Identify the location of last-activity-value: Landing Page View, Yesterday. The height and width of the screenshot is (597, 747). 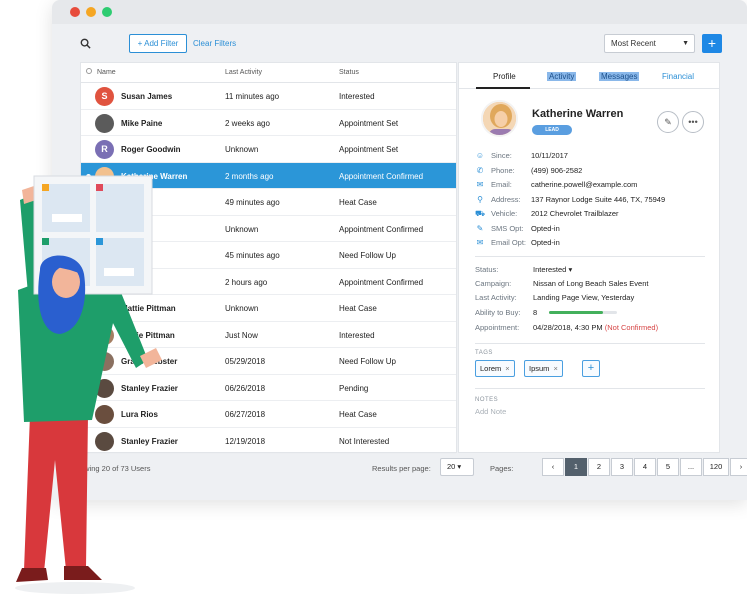
(584, 297).